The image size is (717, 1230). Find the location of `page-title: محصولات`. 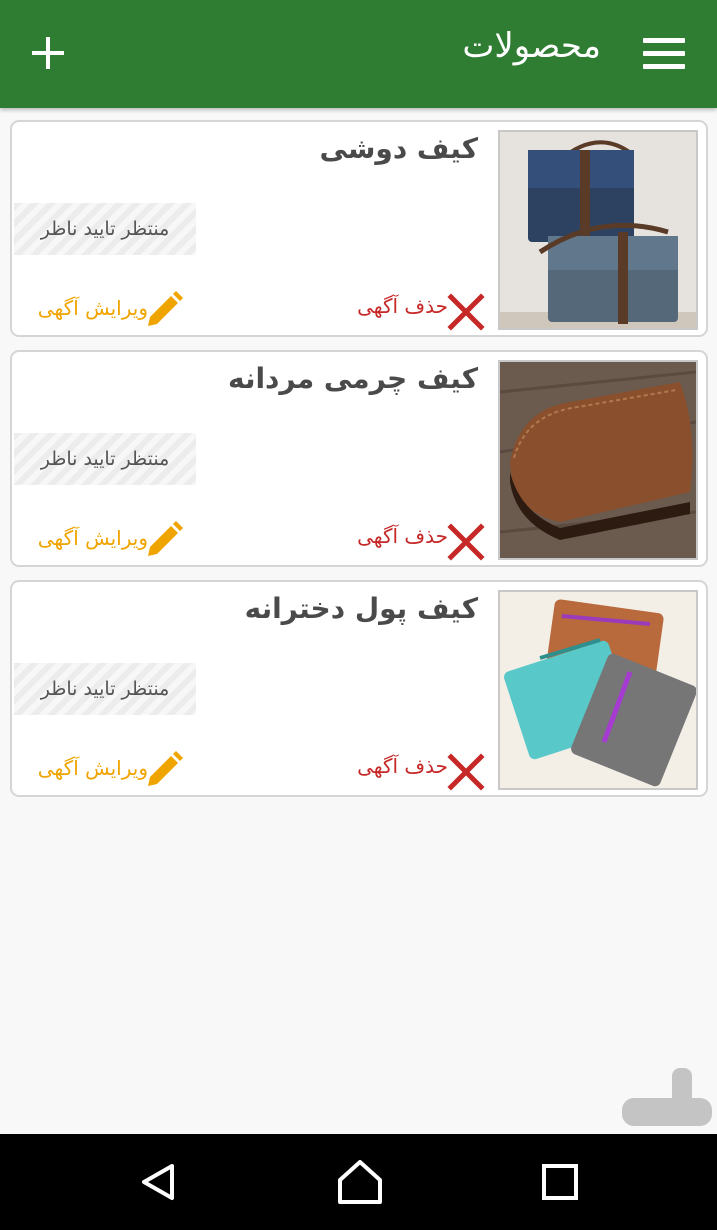

page-title: محصولات is located at coordinates (531, 46).